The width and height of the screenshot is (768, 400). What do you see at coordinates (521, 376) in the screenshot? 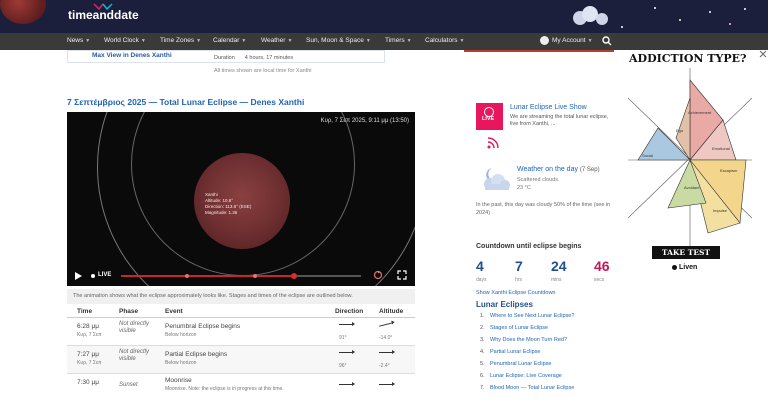
I see `list-item: 6. Lunar Eclipse: Live Coverage` at bounding box center [521, 376].